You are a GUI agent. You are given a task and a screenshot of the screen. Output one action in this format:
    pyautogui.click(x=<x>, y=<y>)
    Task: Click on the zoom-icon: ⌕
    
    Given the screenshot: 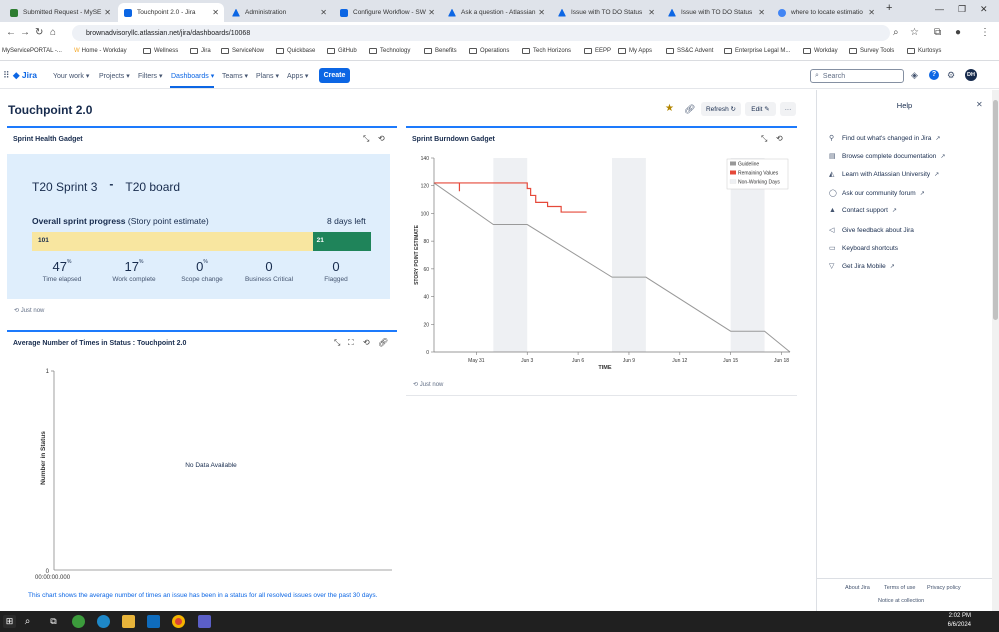 What is the action you would take?
    pyautogui.click(x=896, y=32)
    